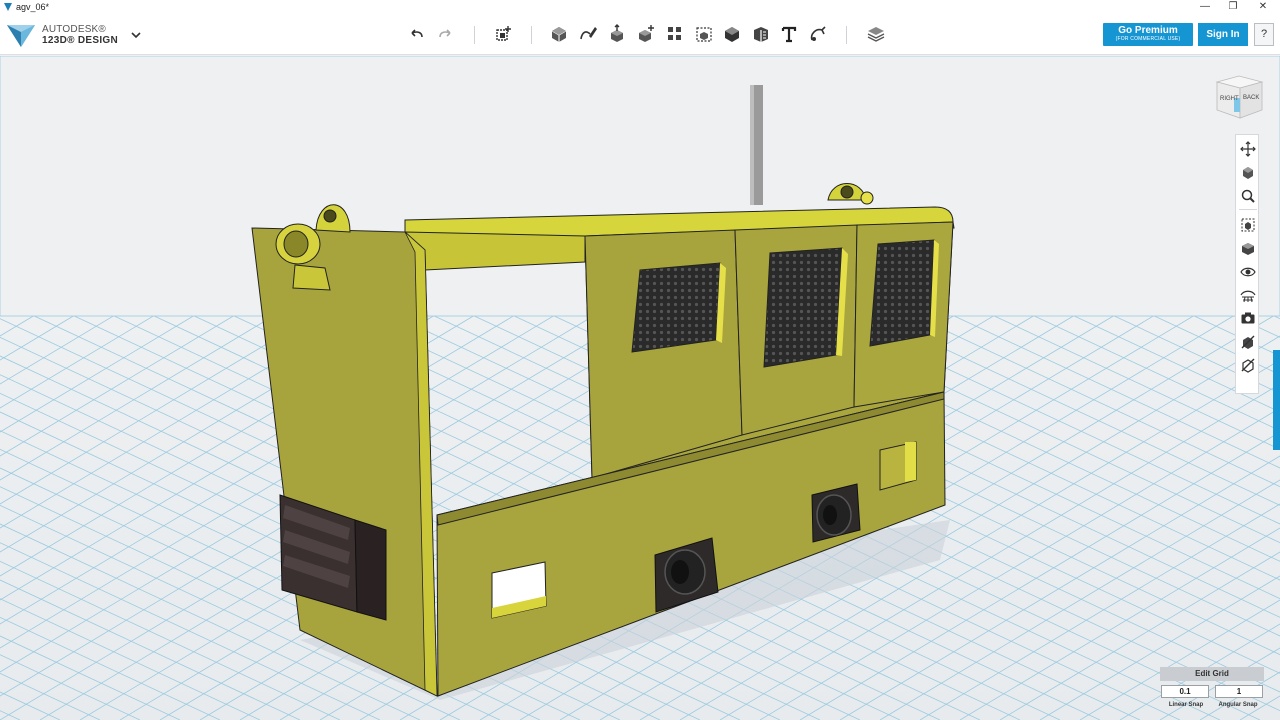  What do you see at coordinates (1264, 34) in the screenshot?
I see `help-button: ?` at bounding box center [1264, 34].